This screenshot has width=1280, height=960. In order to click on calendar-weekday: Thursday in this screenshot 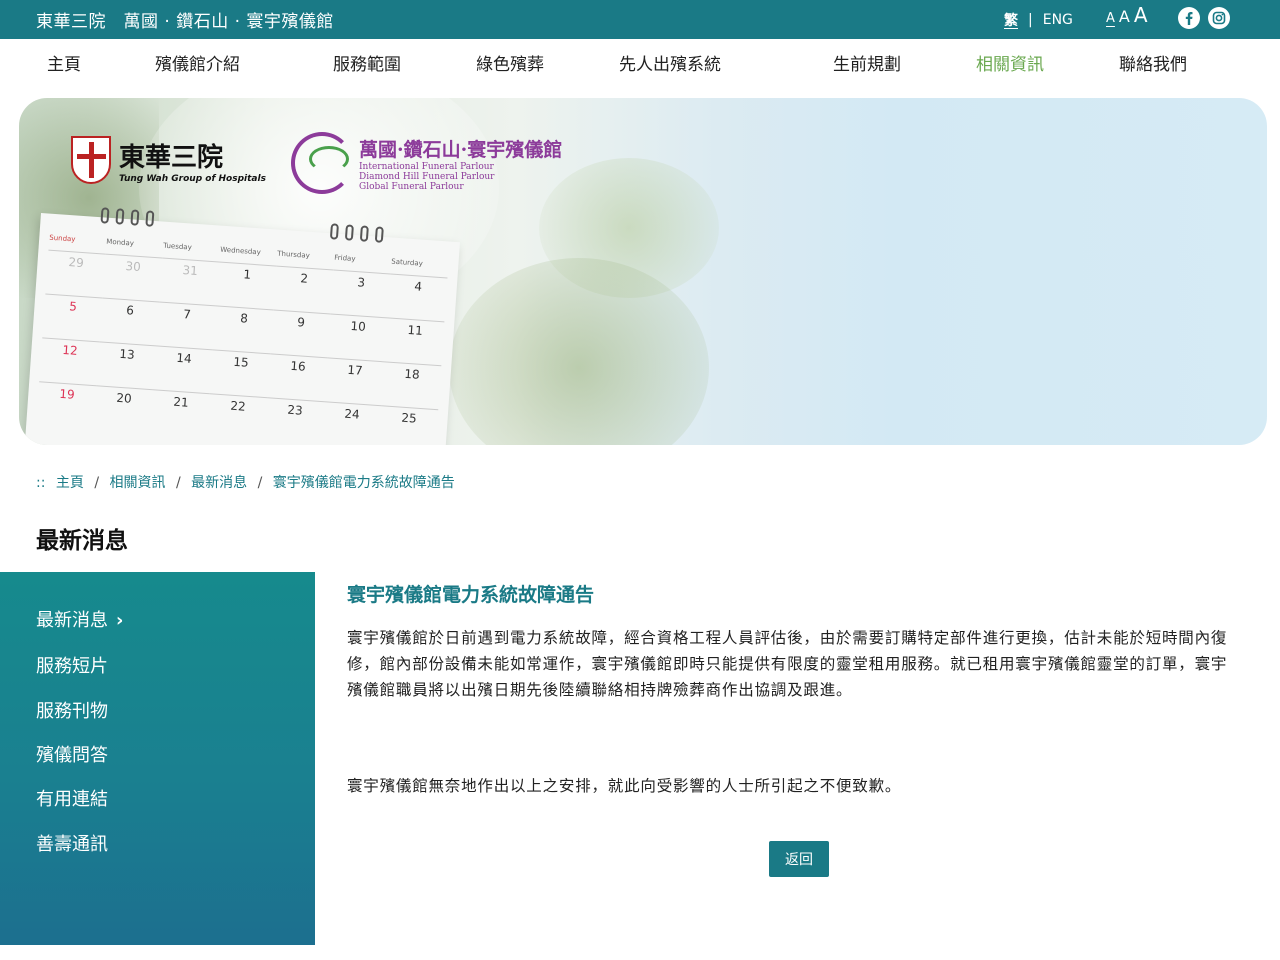, I will do `click(294, 254)`.